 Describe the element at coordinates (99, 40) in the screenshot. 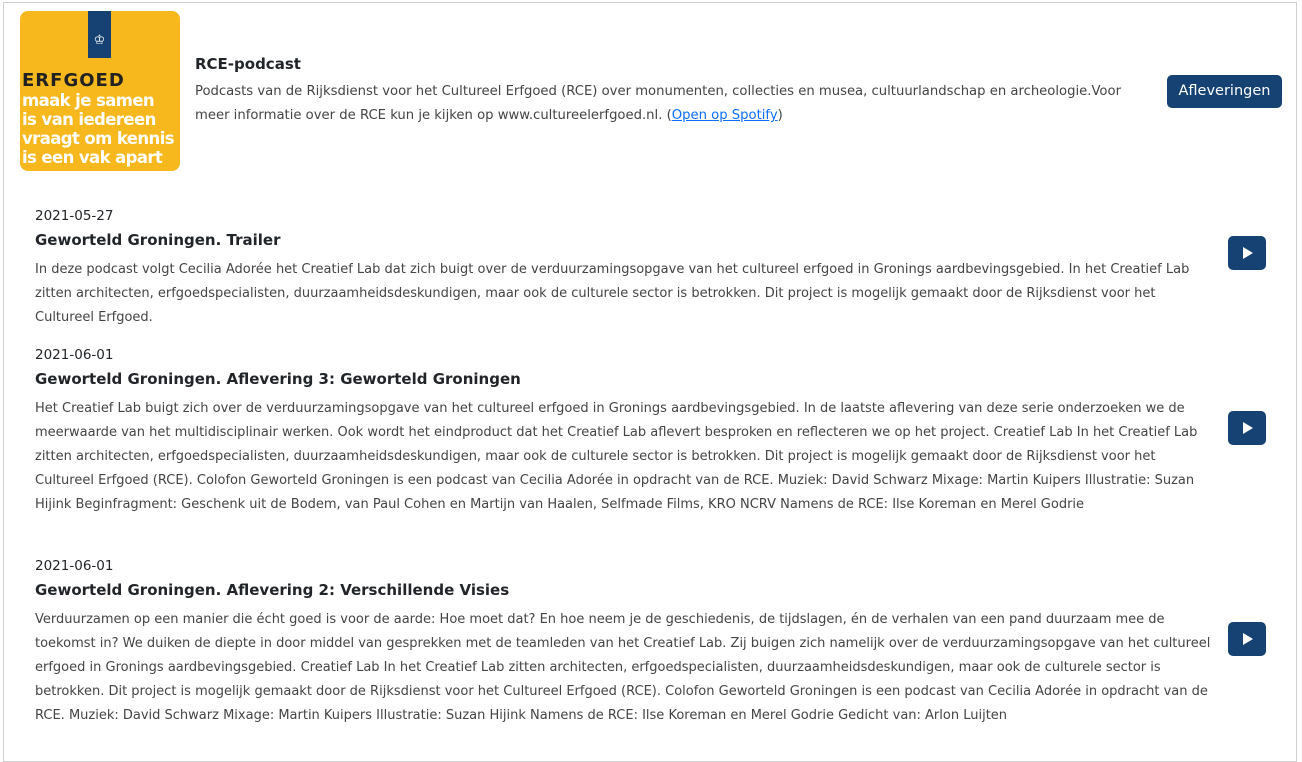

I see `royal-crest-icon: ♔` at that location.